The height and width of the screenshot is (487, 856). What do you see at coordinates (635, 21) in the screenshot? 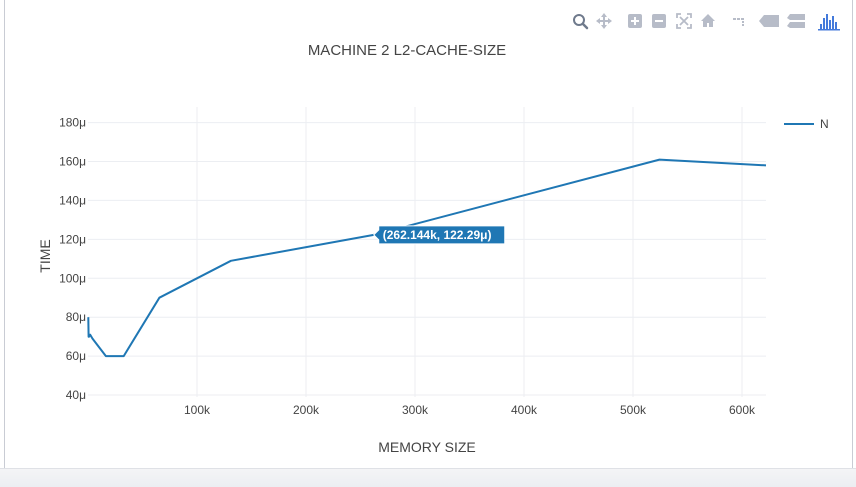
I see `zoom-in-icon` at bounding box center [635, 21].